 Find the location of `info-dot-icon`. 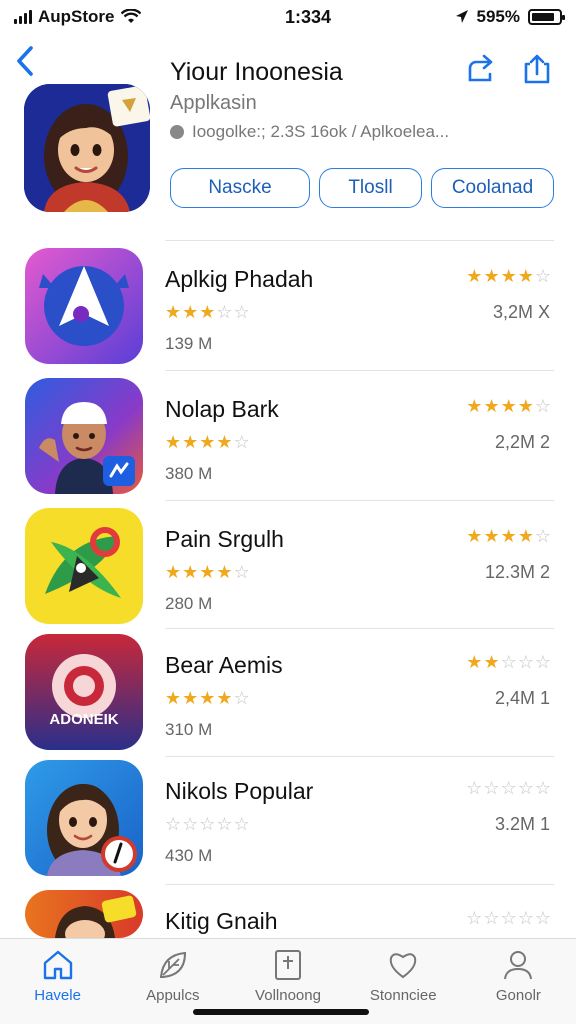

info-dot-icon is located at coordinates (177, 132).